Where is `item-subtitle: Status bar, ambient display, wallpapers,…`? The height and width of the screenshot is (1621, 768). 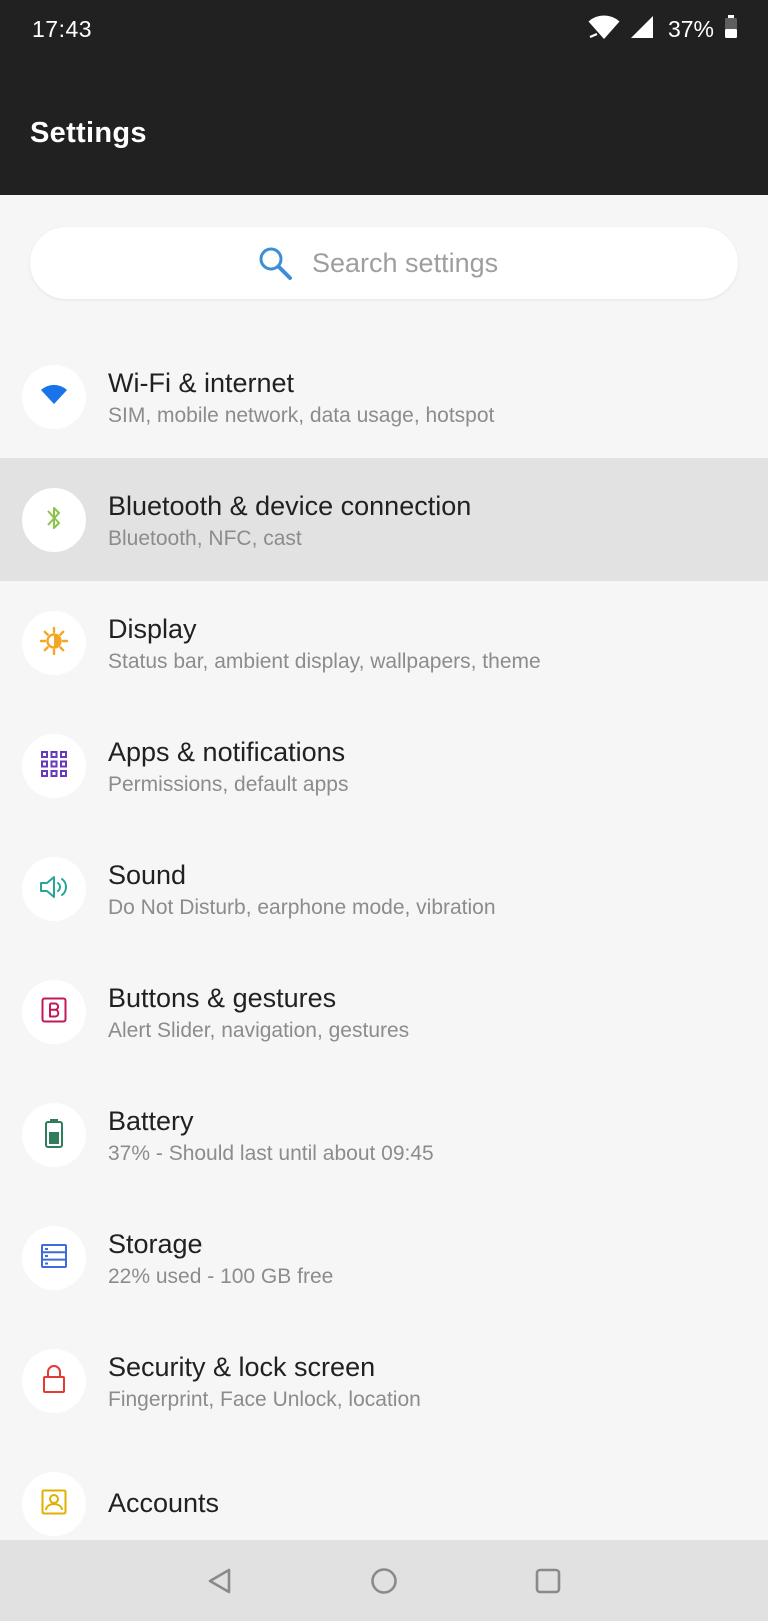
item-subtitle: Status bar, ambient display, wallpapers,… is located at coordinates (324, 661).